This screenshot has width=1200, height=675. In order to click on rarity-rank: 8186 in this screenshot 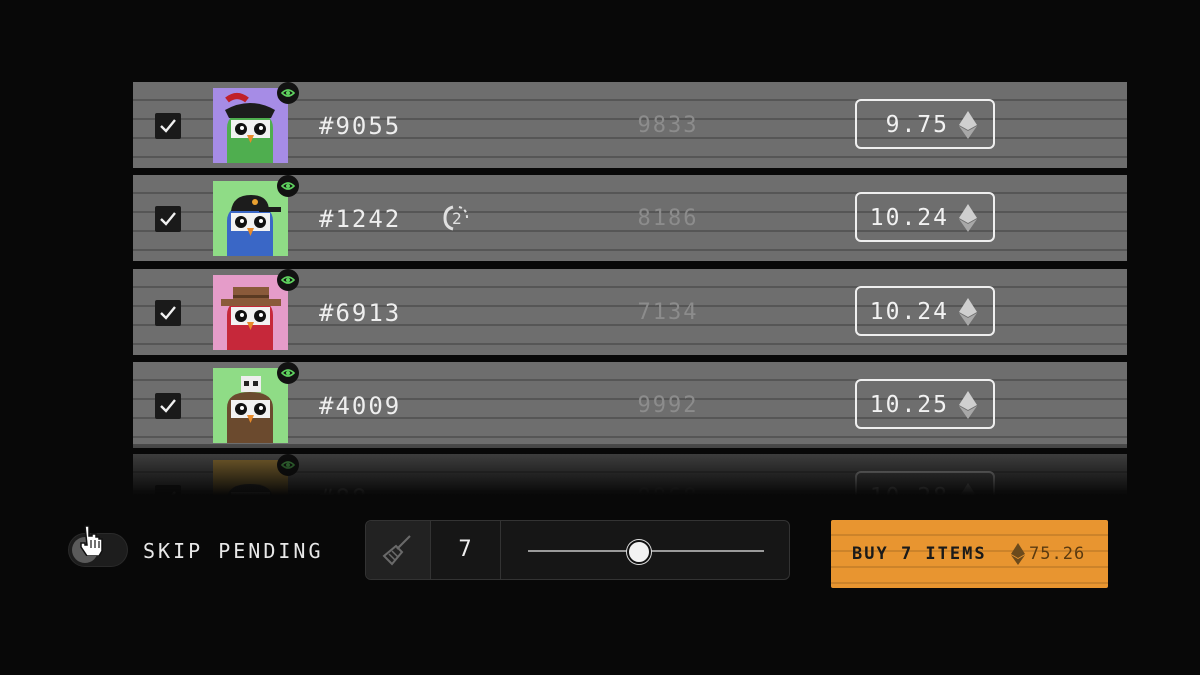, I will do `click(668, 218)`.